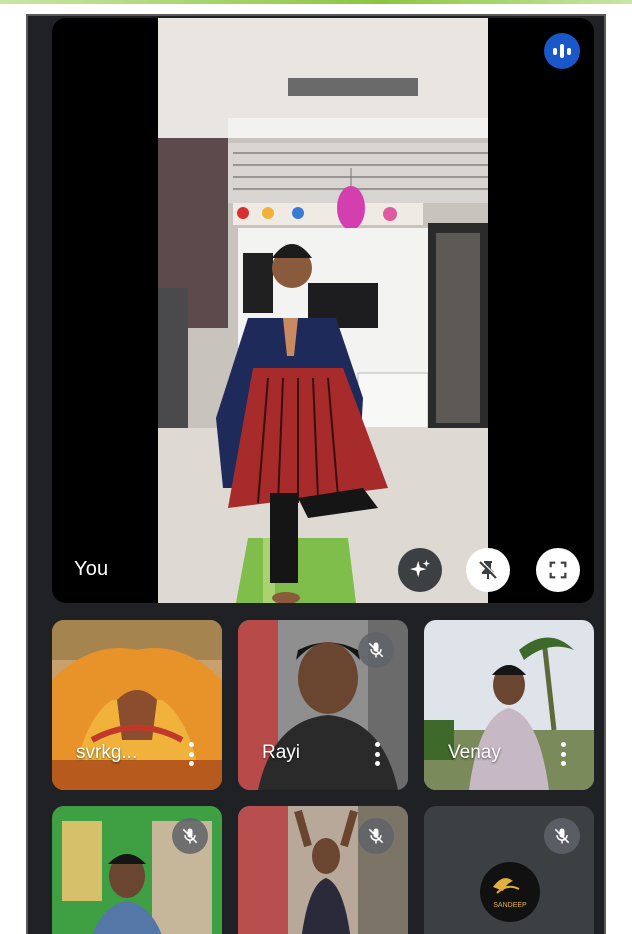  I want to click on avatar-logo-text: SANDEEP, so click(510, 905).